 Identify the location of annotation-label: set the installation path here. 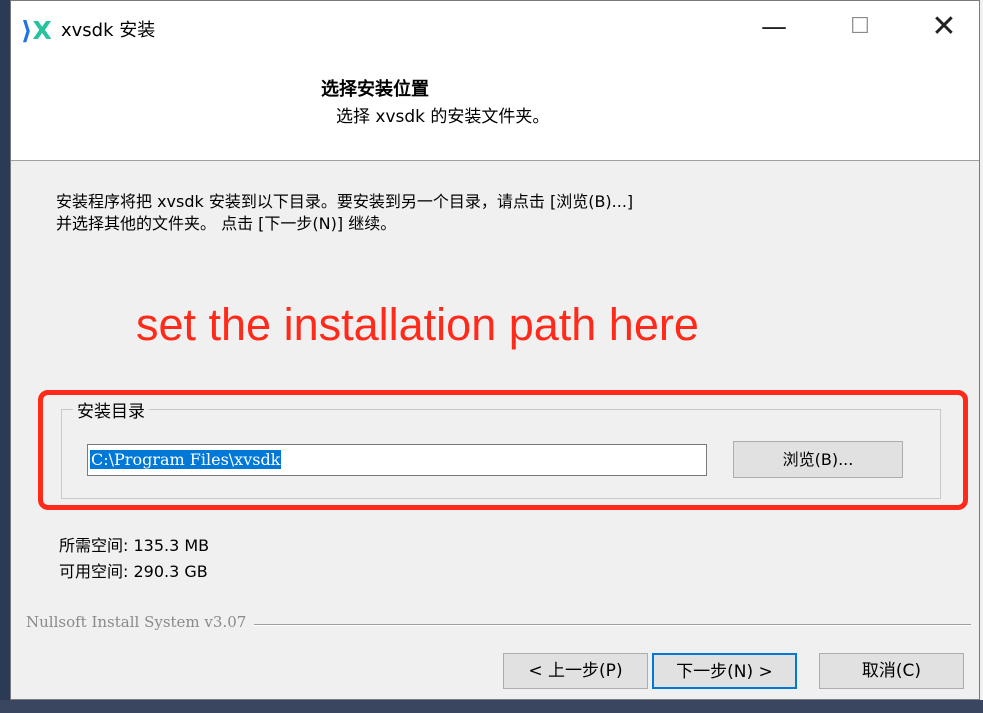
(417, 324).